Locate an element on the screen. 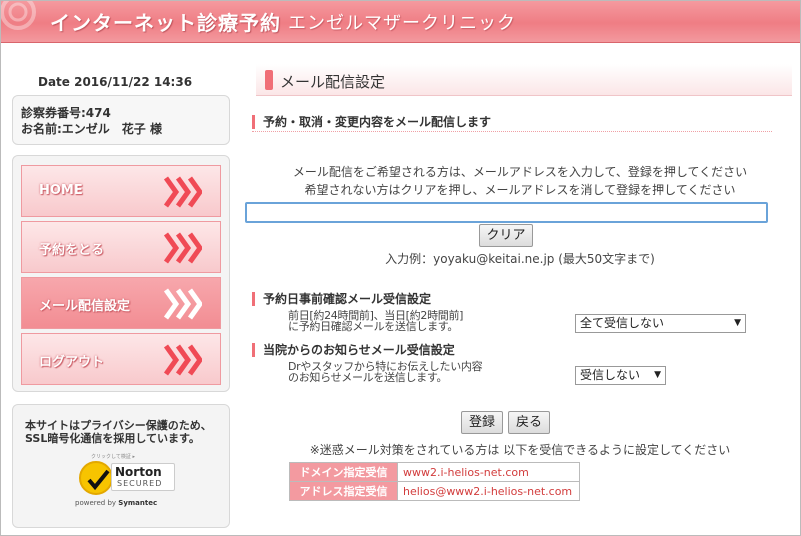  section-reminder-heading: 予約日事前確認メール受信設定 is located at coordinates (341, 299).